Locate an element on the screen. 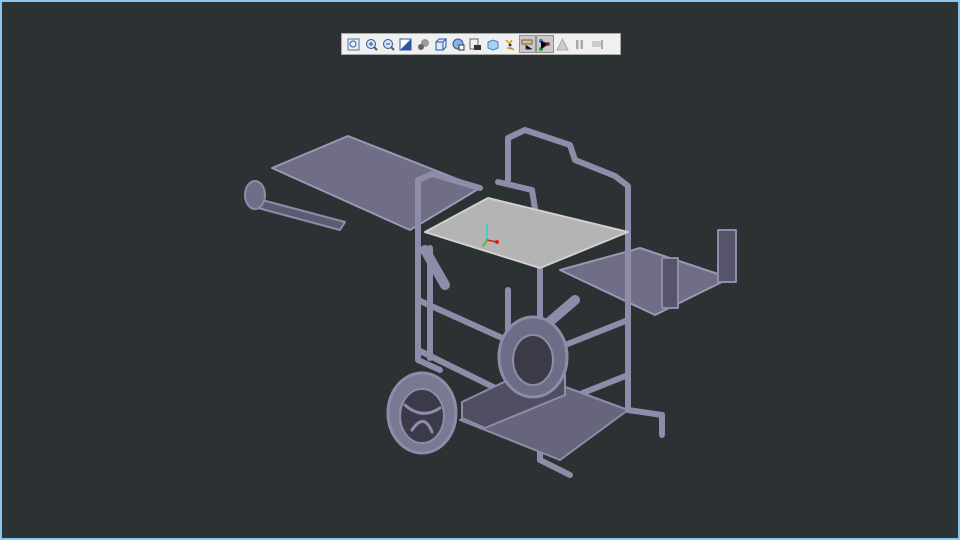 Image resolution: width=960 pixels, height=540 pixels. toolbar-button-spin-center is located at coordinates (510, 44).